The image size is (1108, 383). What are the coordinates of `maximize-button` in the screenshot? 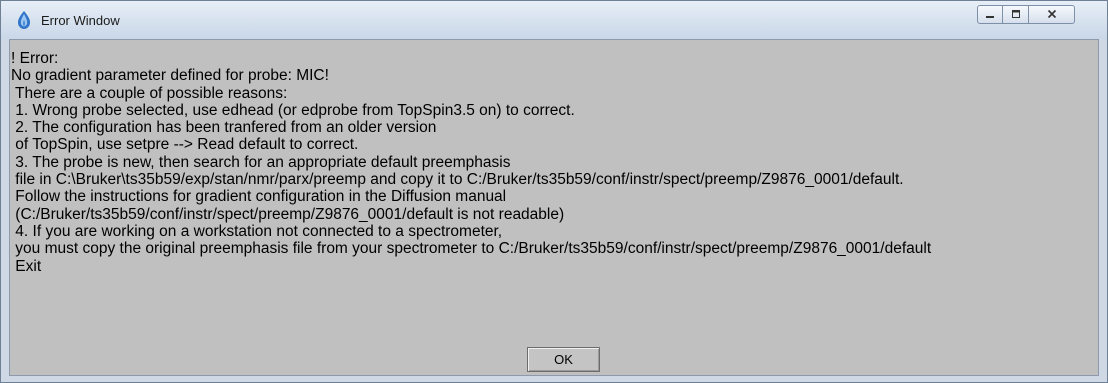 It's located at (1016, 14).